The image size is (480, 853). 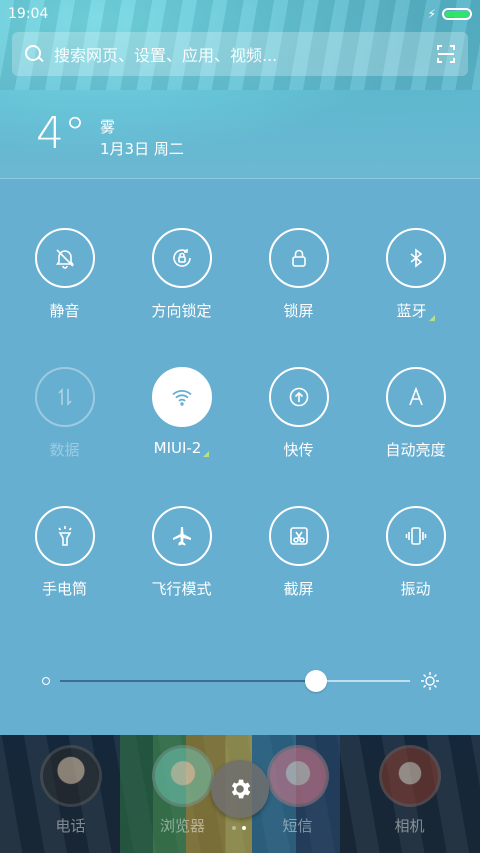 I want to click on flashlight-icon, so click(x=64, y=536).